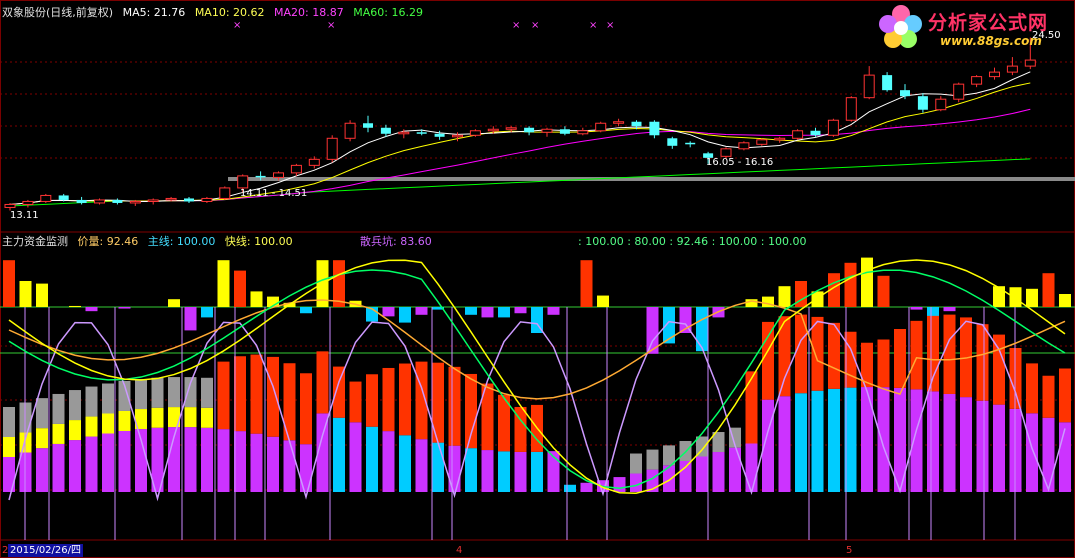  I want to click on retail-value: 散兵坑: 83.60, so click(396, 241).